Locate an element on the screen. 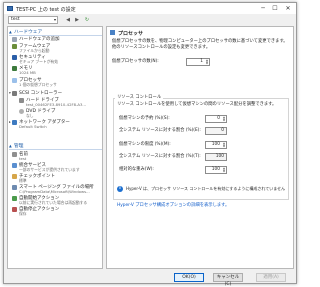 The width and height of the screenshot is (320, 287). sidebar-item-checkpoints: チェックポイント 標準 is located at coordinates (55, 179).